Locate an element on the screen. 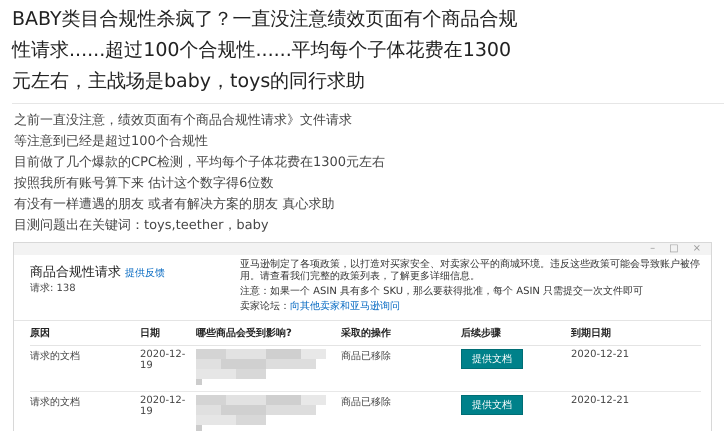 The height and width of the screenshot is (431, 724). request-count: 请求: 138 is located at coordinates (53, 288).